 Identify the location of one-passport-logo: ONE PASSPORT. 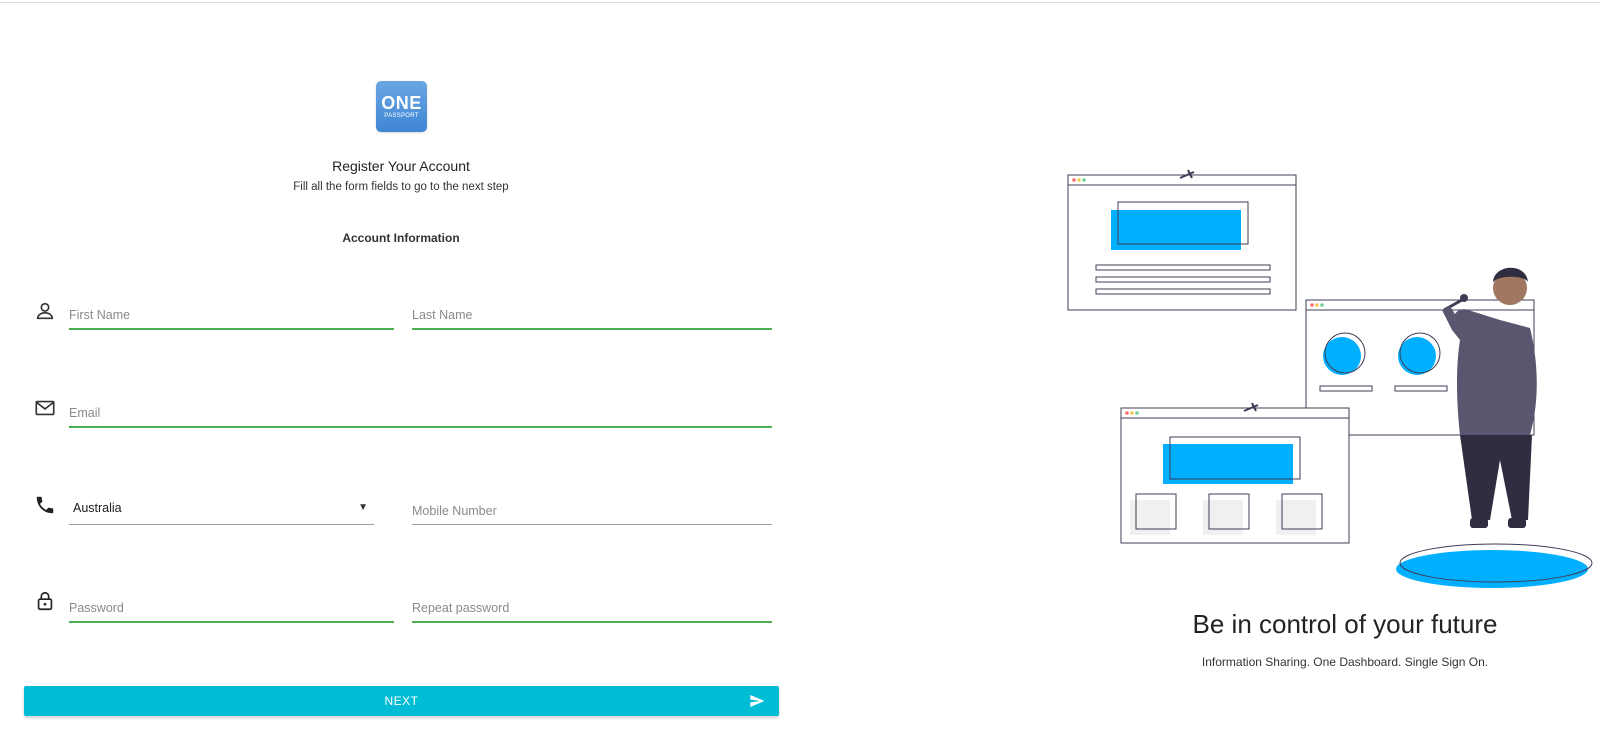
(401, 106).